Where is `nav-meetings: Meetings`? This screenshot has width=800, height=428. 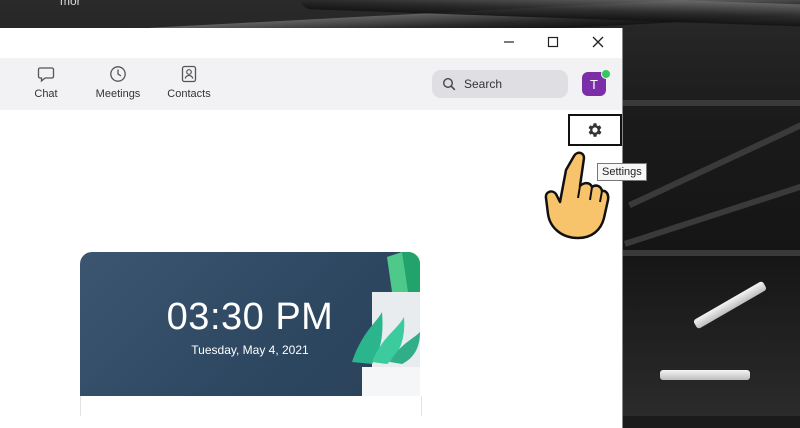
nav-meetings: Meetings is located at coordinates (118, 82).